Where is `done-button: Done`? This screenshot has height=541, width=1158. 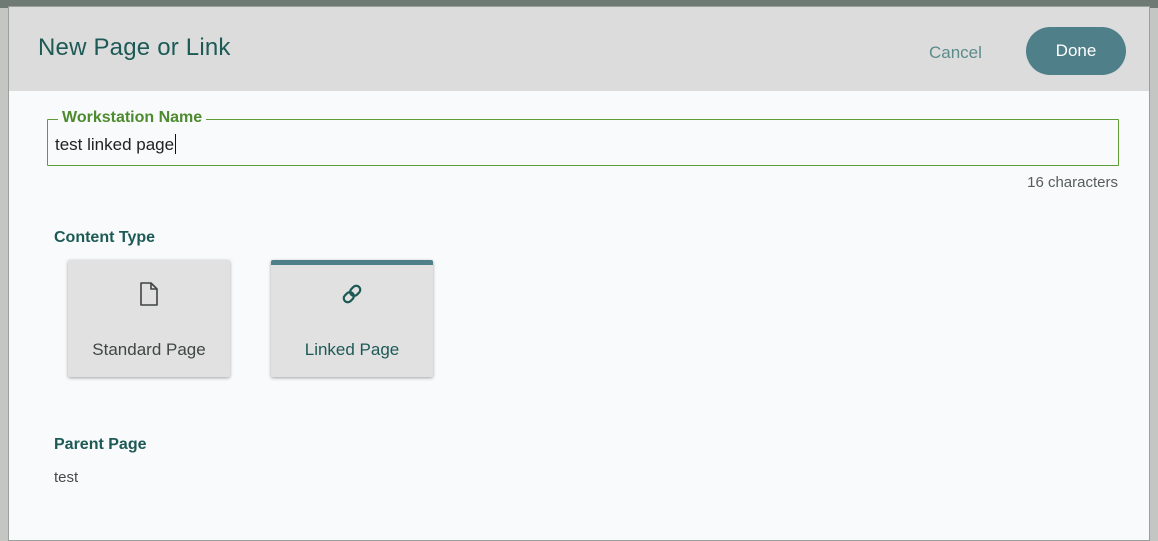
done-button: Done is located at coordinates (1076, 51).